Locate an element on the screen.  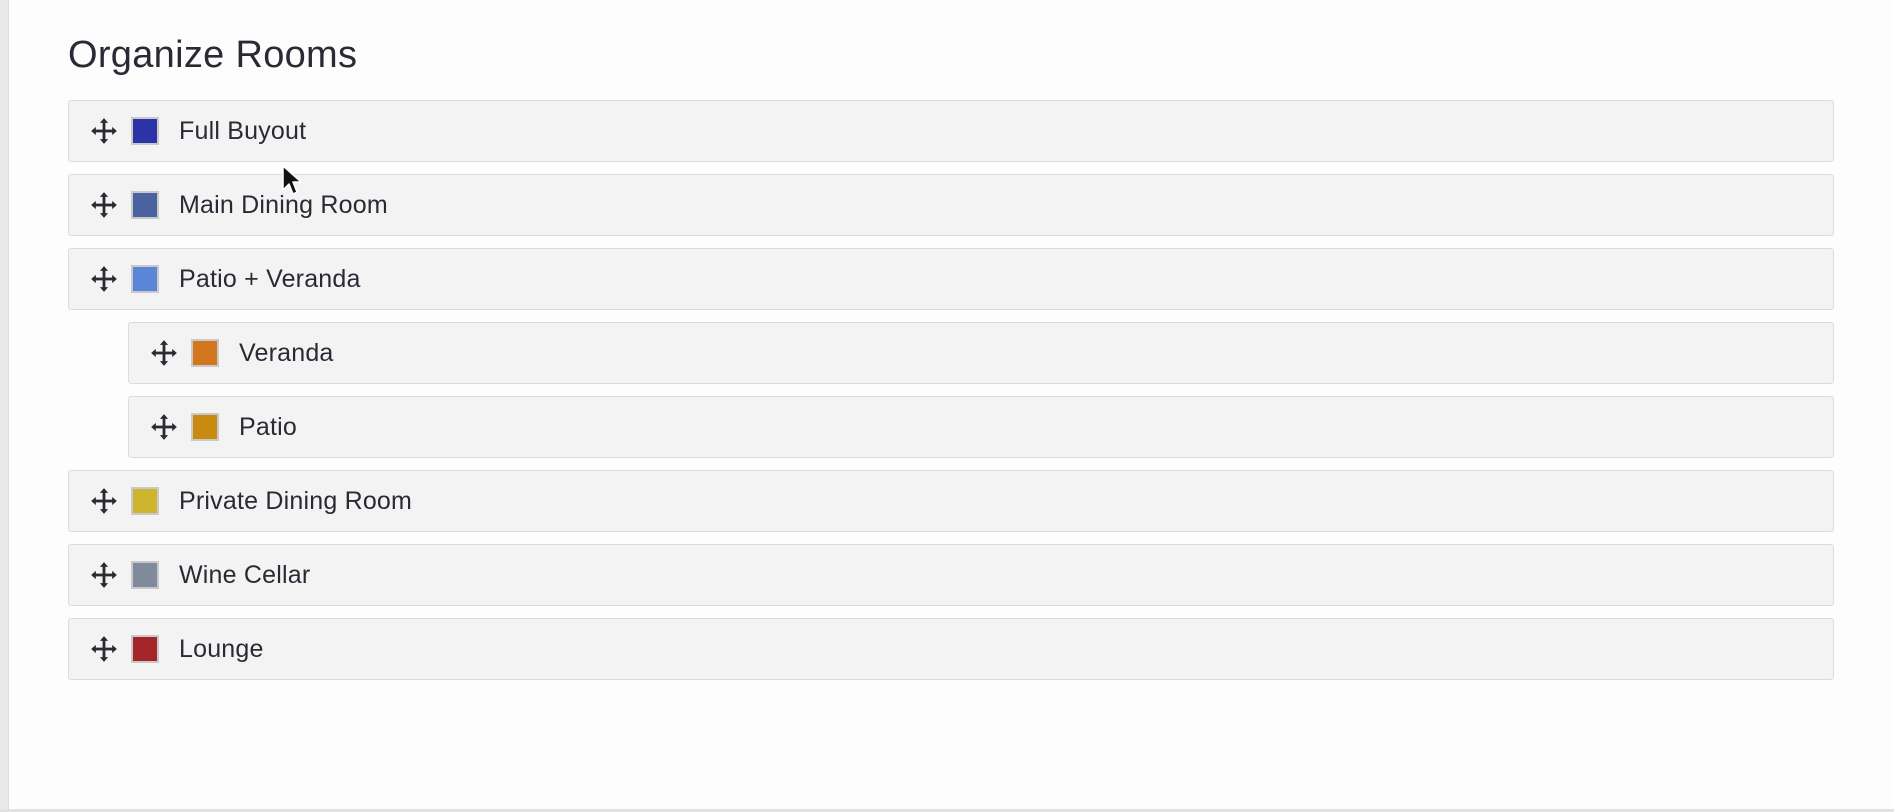
room-label: Main Dining Room is located at coordinates (283, 204).